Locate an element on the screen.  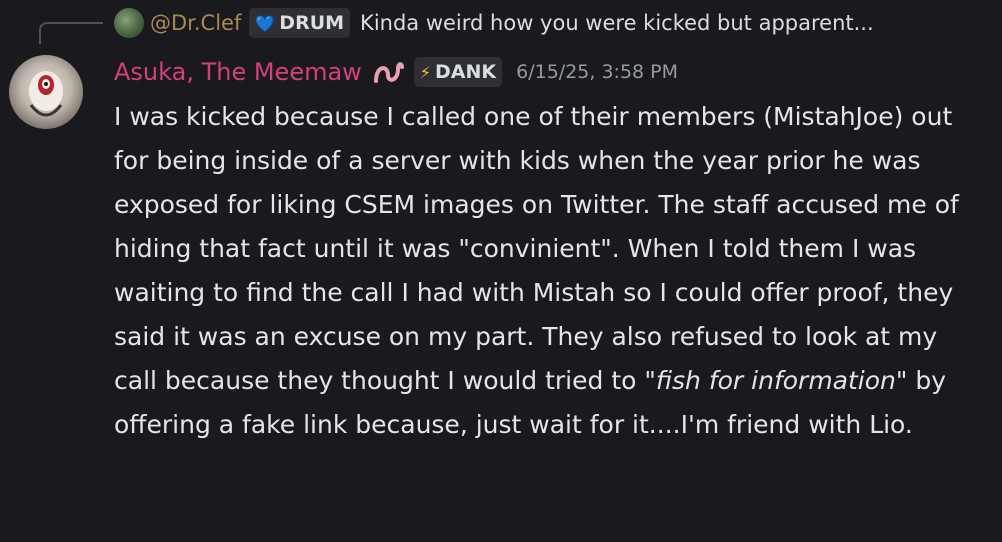
reply-username: @Dr.Clef is located at coordinates (195, 23).